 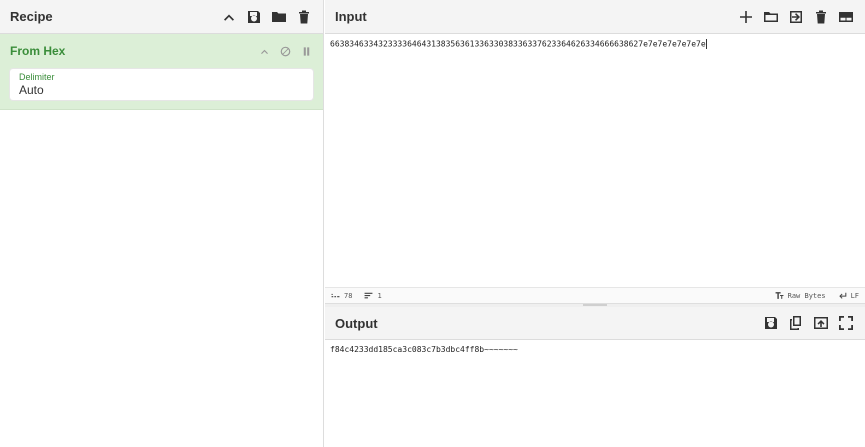 I want to click on resizer-grip, so click(x=595, y=305).